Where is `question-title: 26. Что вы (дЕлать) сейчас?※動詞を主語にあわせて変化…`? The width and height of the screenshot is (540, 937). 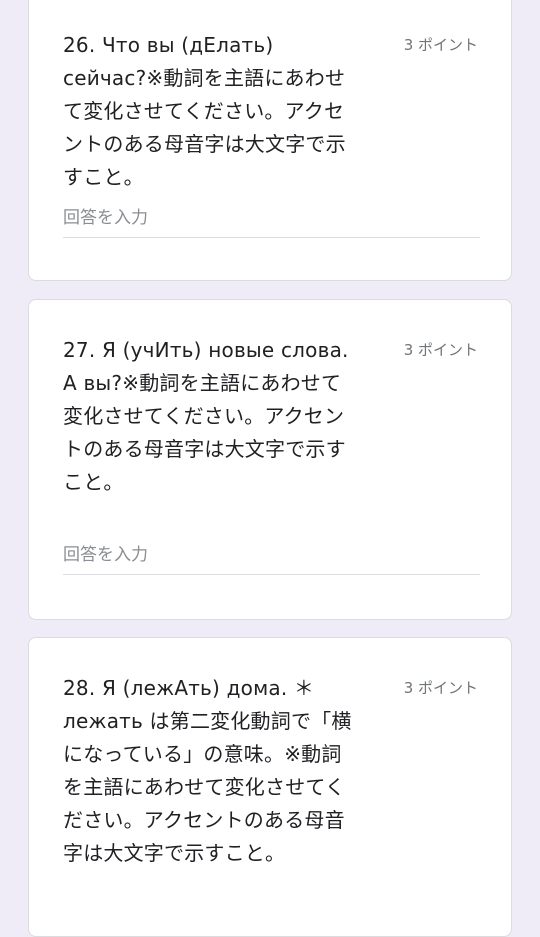 question-title: 26. Что вы (дЕлать) сейчас?※動詞を主語にあわせて変化… is located at coordinates (204, 111).